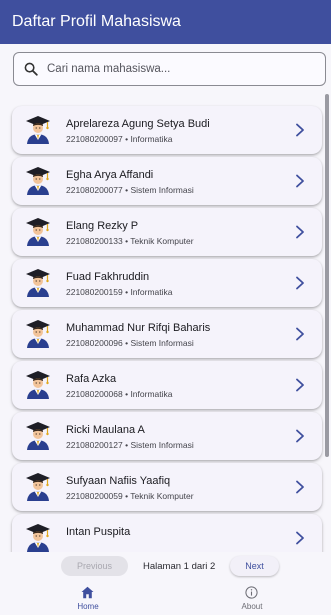 The image size is (331, 615). I want to click on student-nim: 221080200097, so click(94, 139).